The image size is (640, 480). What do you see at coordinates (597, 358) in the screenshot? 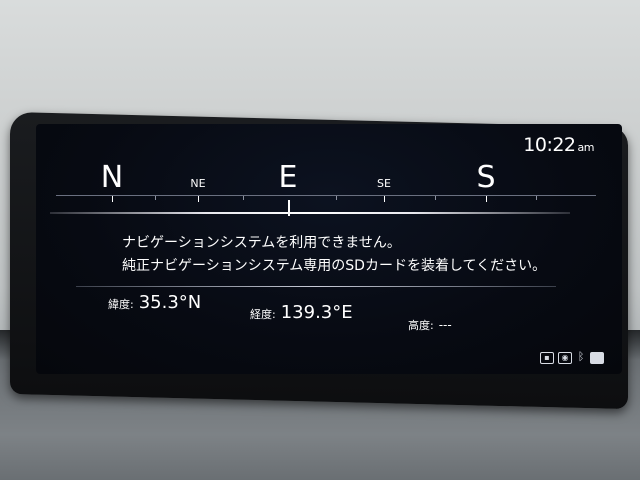
I see `battery-icon` at bounding box center [597, 358].